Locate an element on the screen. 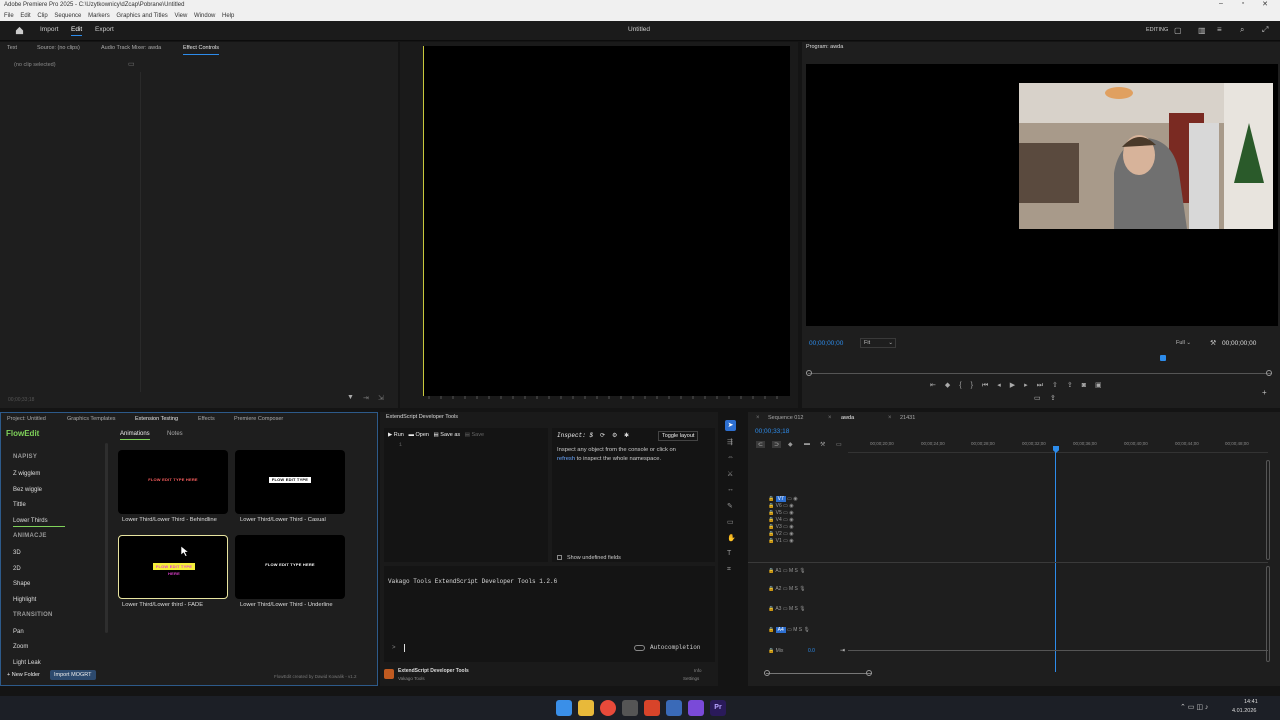 This screenshot has height=720, width=1280. tab-extendscript: ExtendScript Developer Tools is located at coordinates (422, 417).